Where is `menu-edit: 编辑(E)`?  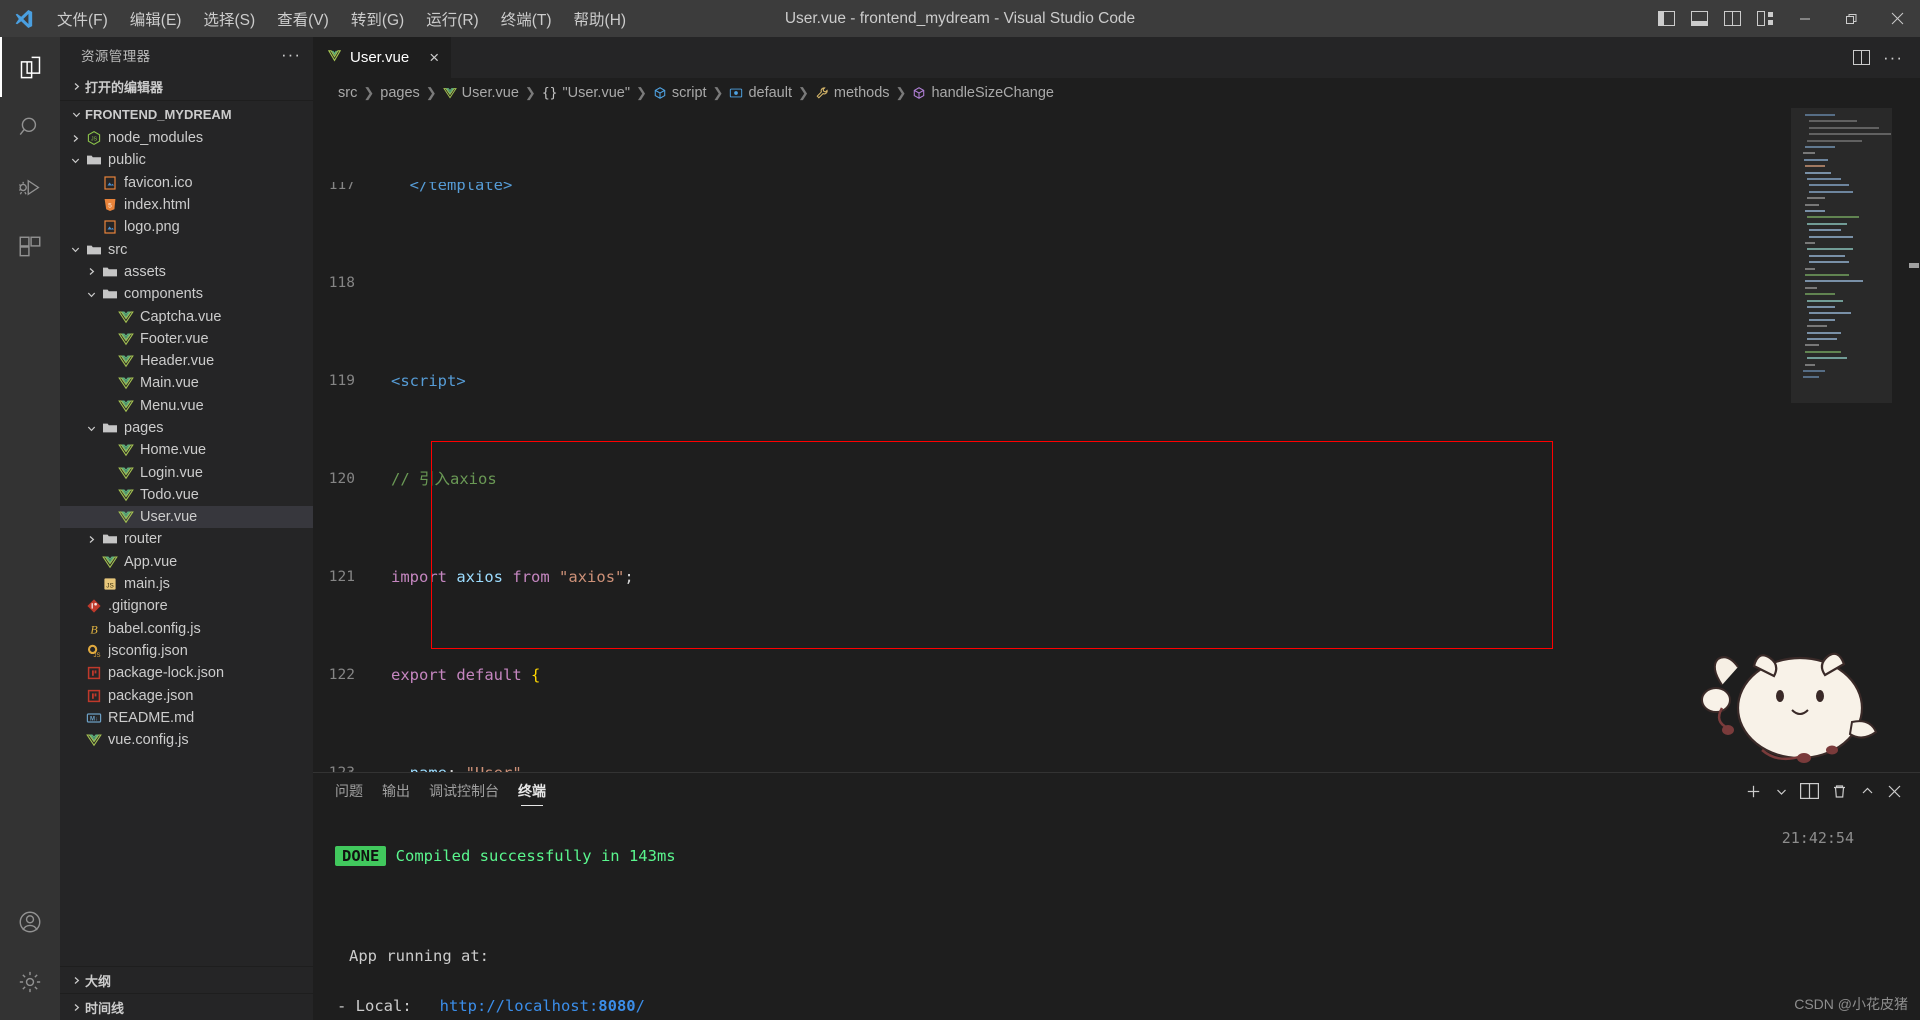
menu-edit: 编辑(E) is located at coordinates (156, 18).